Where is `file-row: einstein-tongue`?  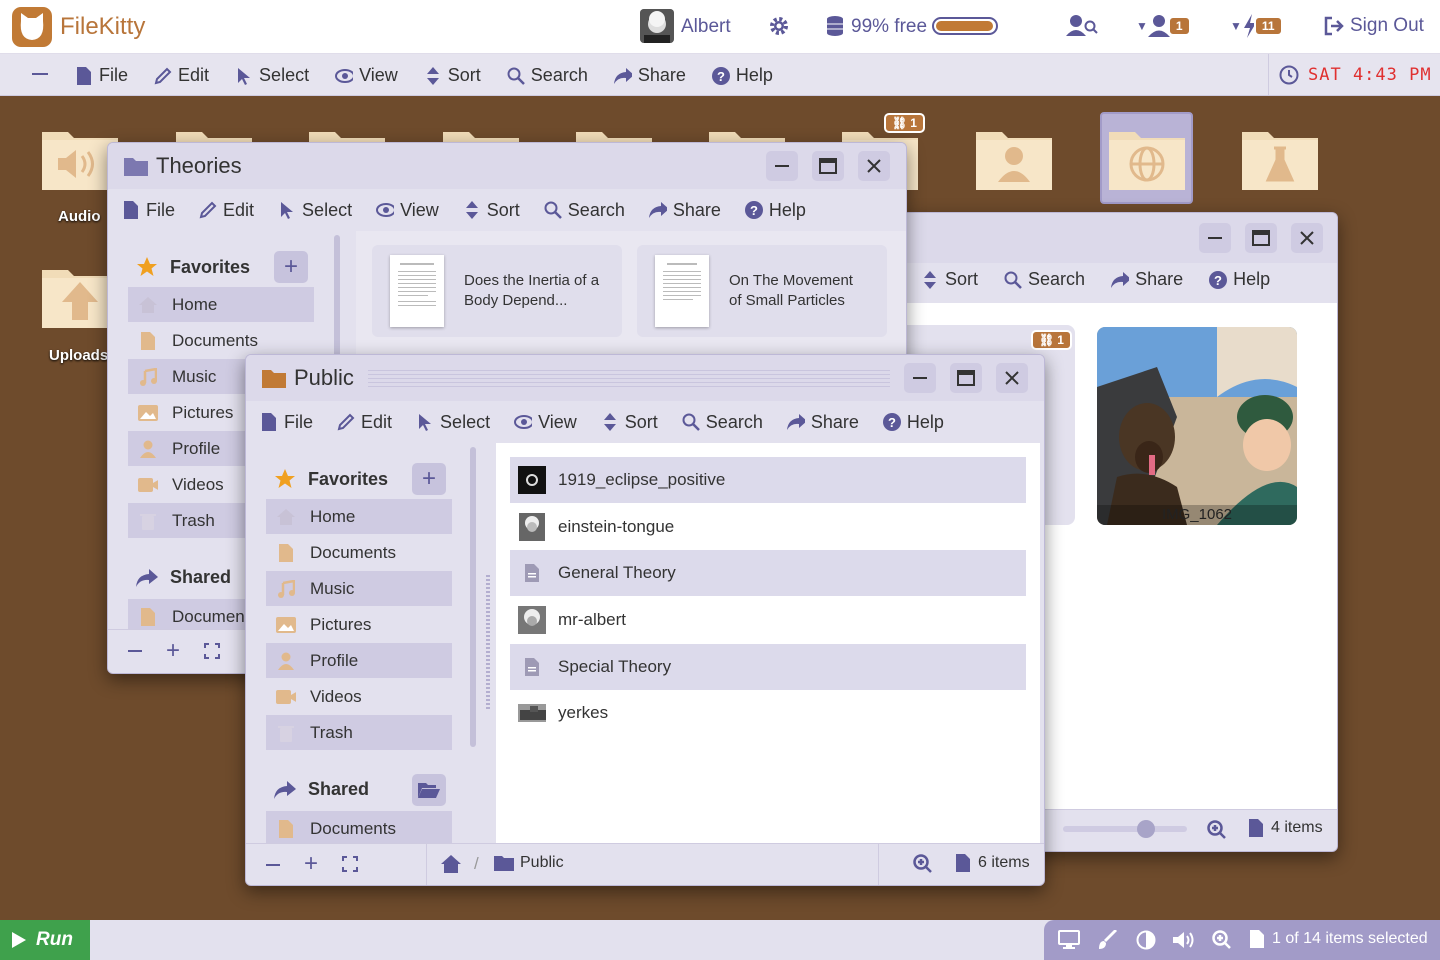 file-row: einstein-tongue is located at coordinates (768, 527).